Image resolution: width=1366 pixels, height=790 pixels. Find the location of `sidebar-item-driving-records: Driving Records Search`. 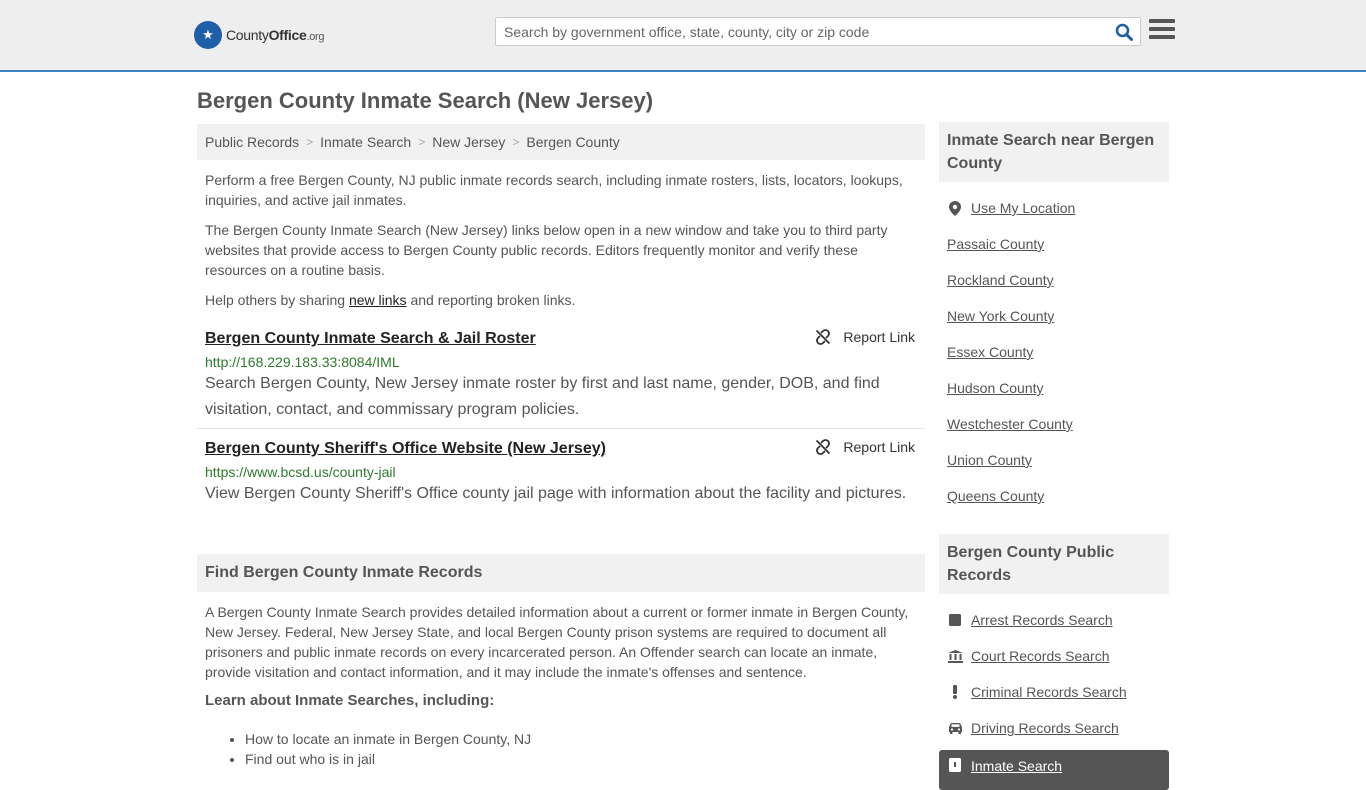

sidebar-item-driving-records: Driving Records Search is located at coordinates (1054, 728).